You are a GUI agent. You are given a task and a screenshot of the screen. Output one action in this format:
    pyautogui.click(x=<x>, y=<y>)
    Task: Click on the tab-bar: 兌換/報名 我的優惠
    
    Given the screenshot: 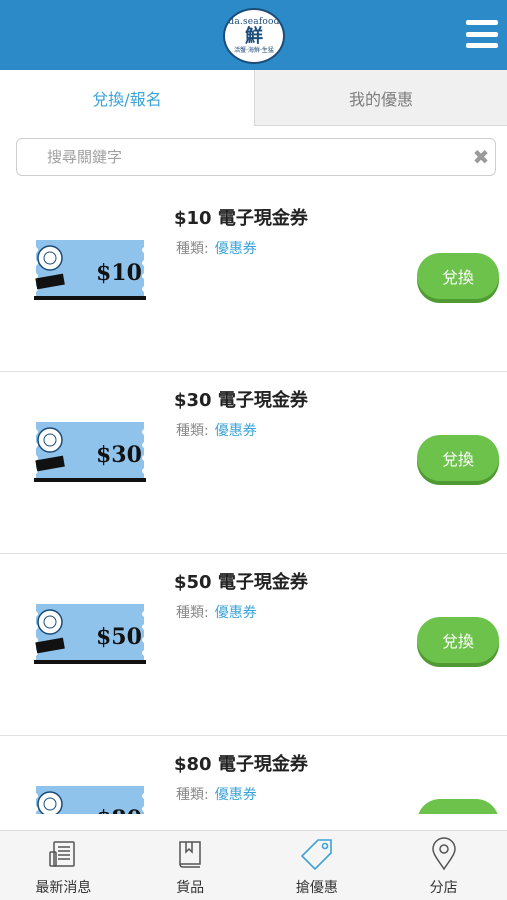 What is the action you would take?
    pyautogui.click(x=253, y=98)
    